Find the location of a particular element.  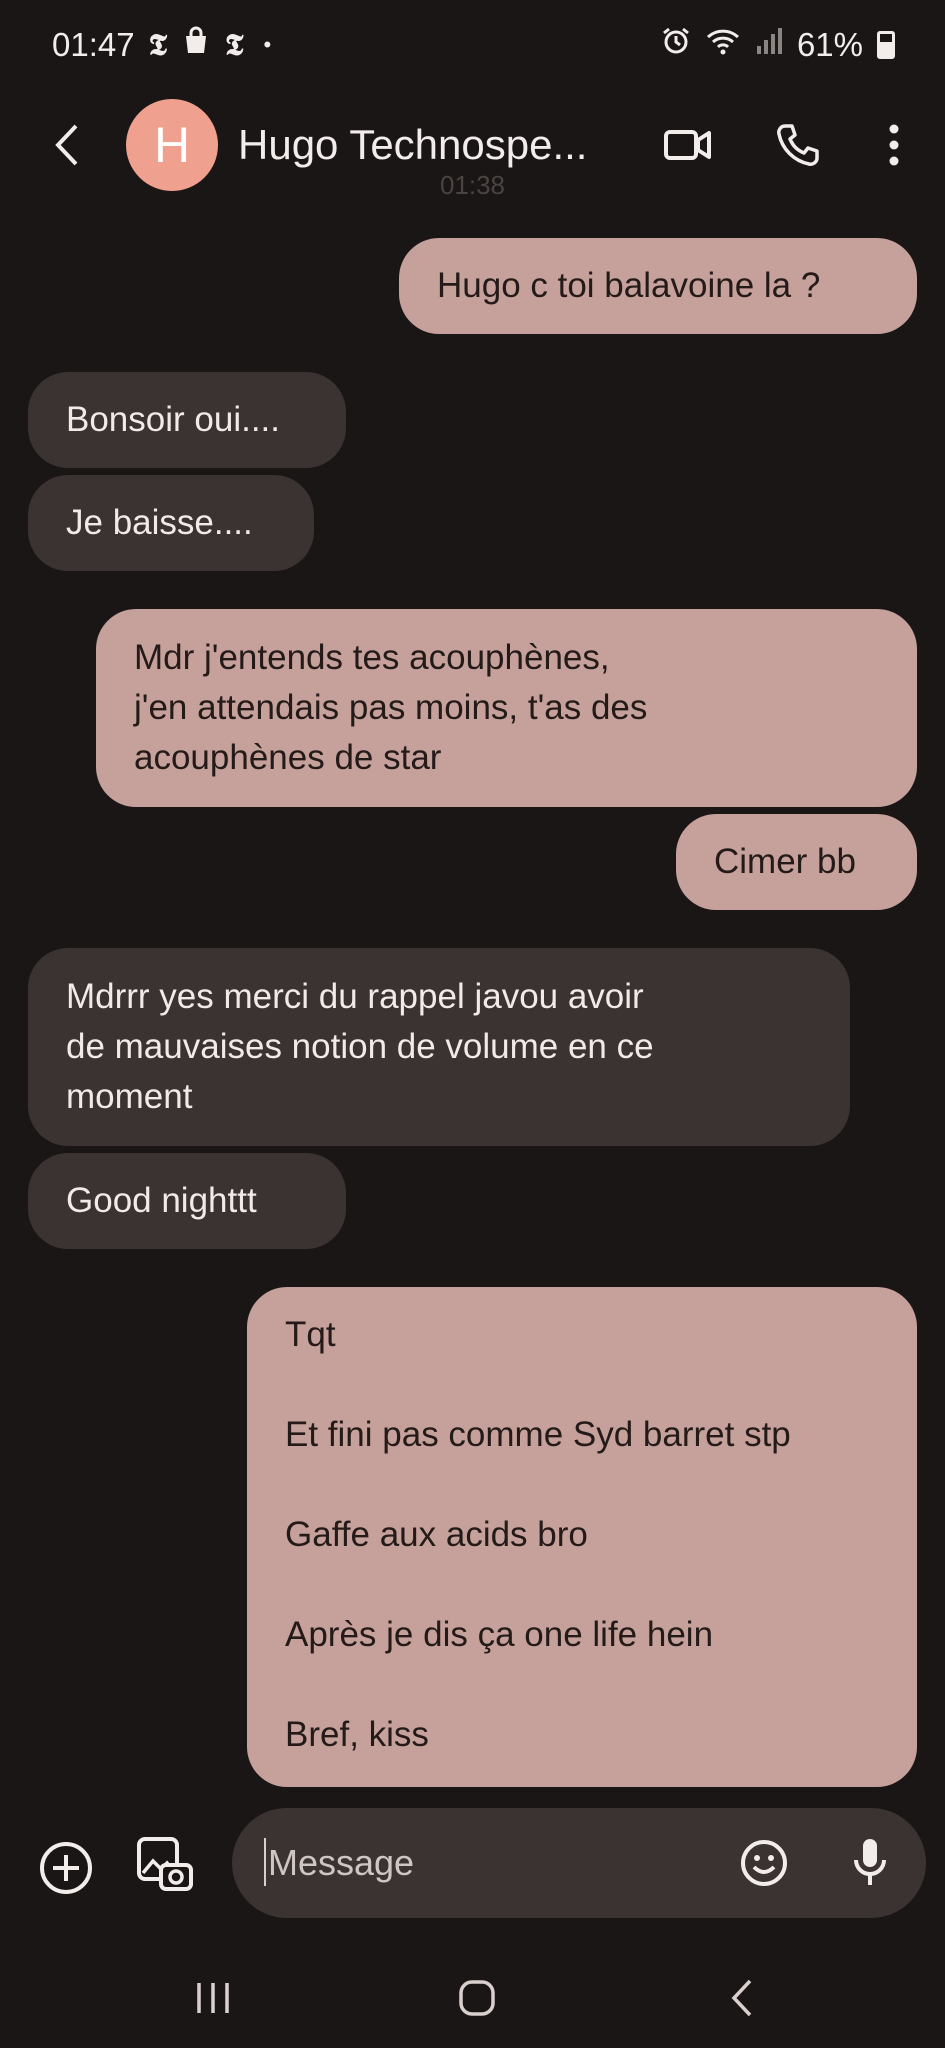

plus-circle-icon is located at coordinates (66, 1868).